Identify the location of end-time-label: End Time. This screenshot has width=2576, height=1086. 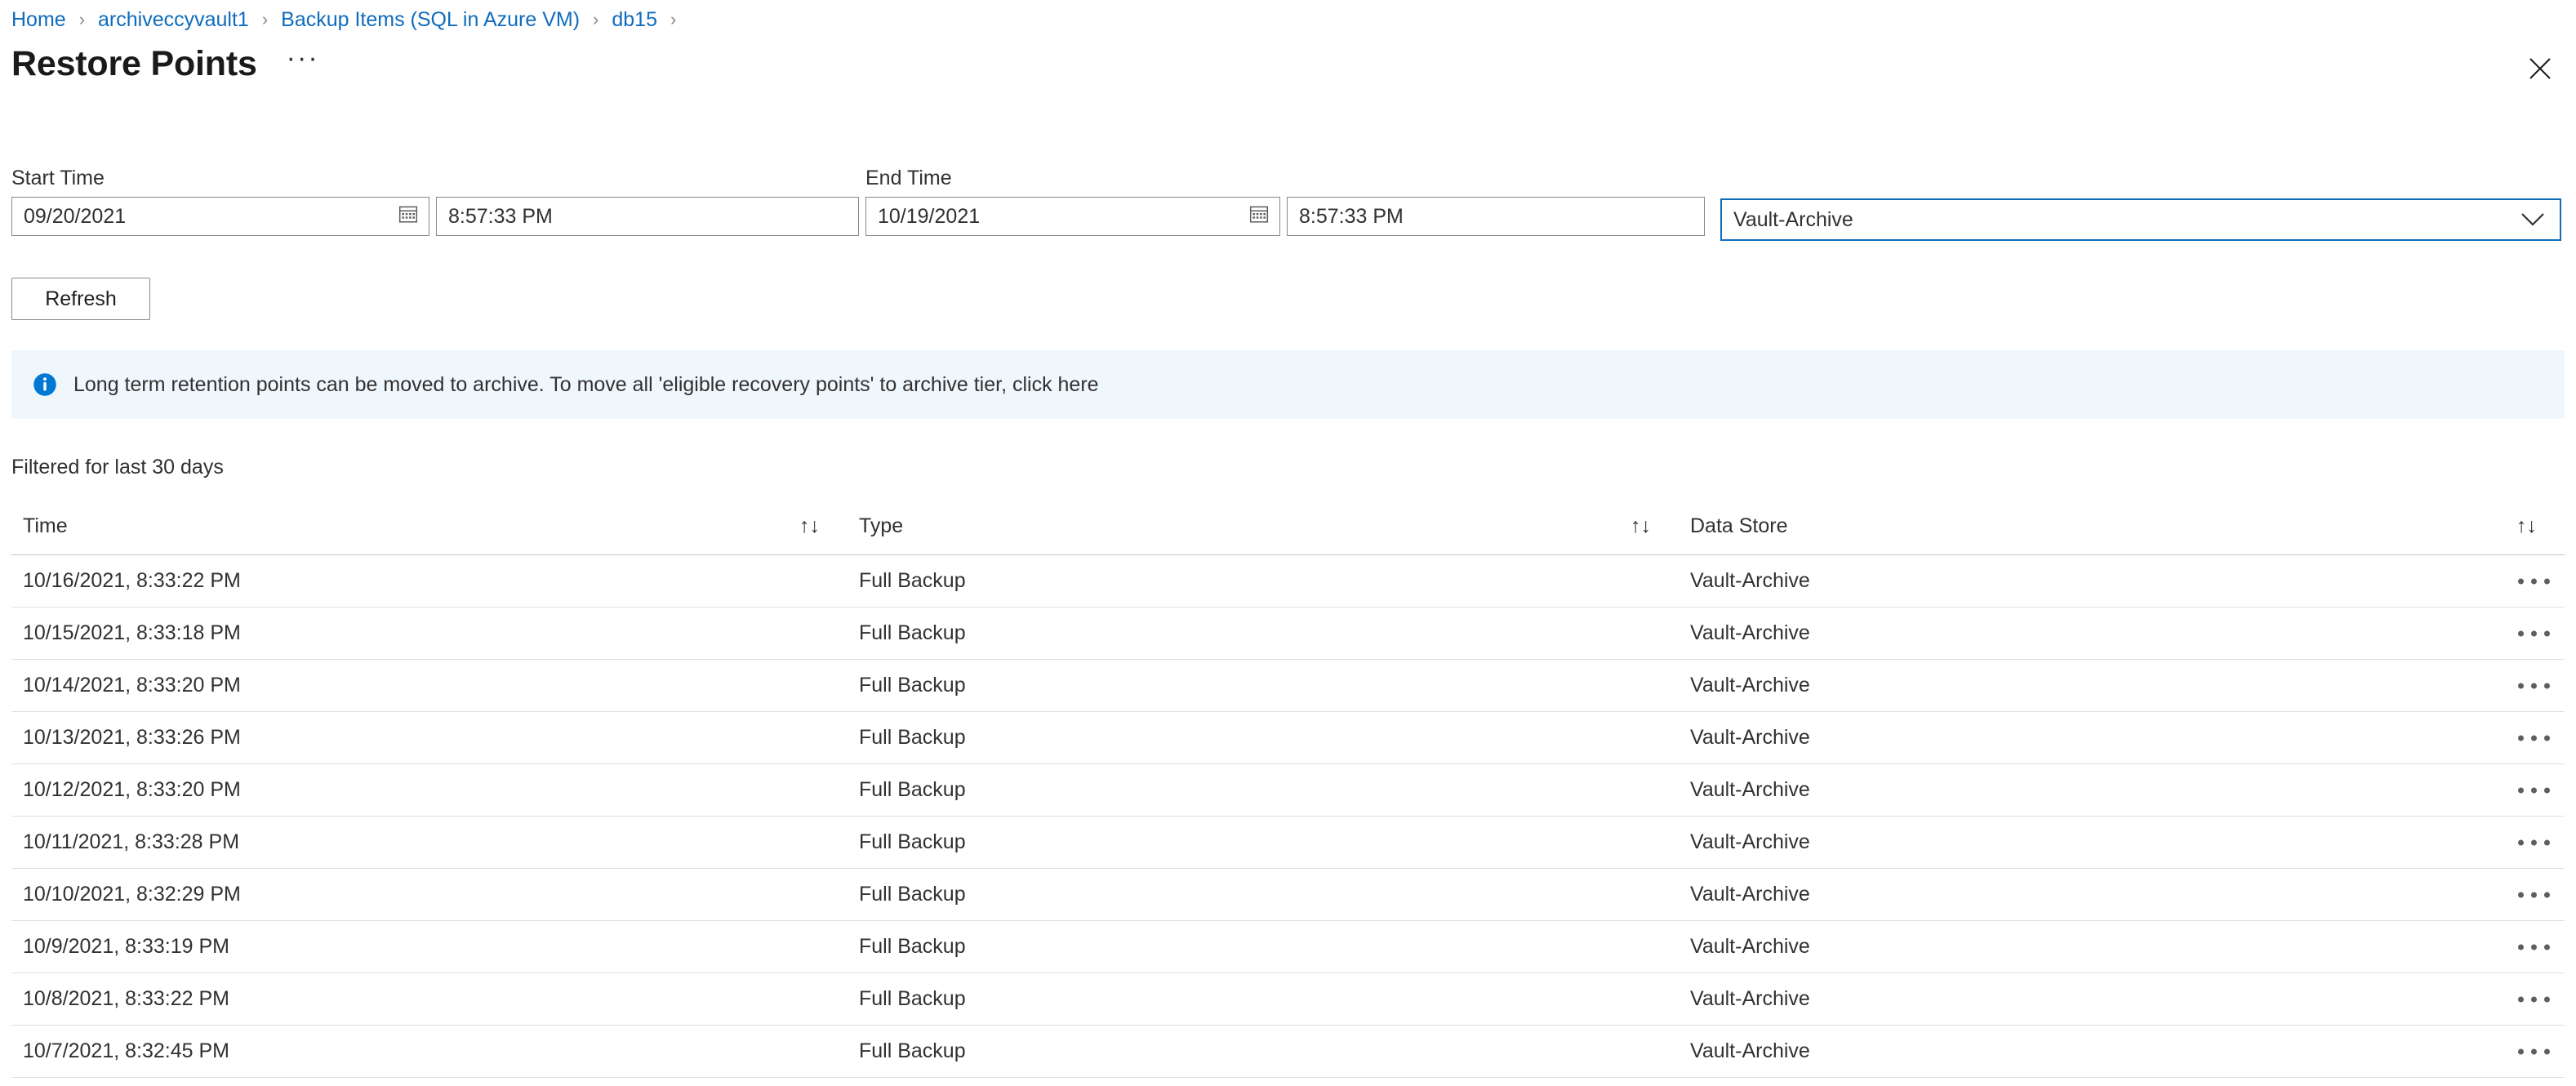
(908, 178).